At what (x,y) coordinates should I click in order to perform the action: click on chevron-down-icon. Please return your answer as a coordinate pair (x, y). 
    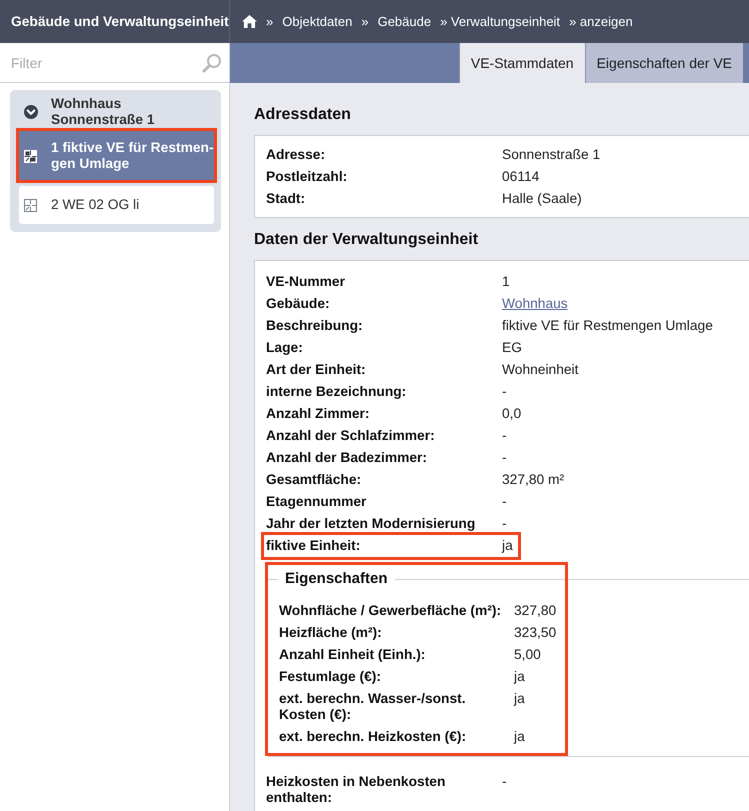
    Looking at the image, I should click on (31, 112).